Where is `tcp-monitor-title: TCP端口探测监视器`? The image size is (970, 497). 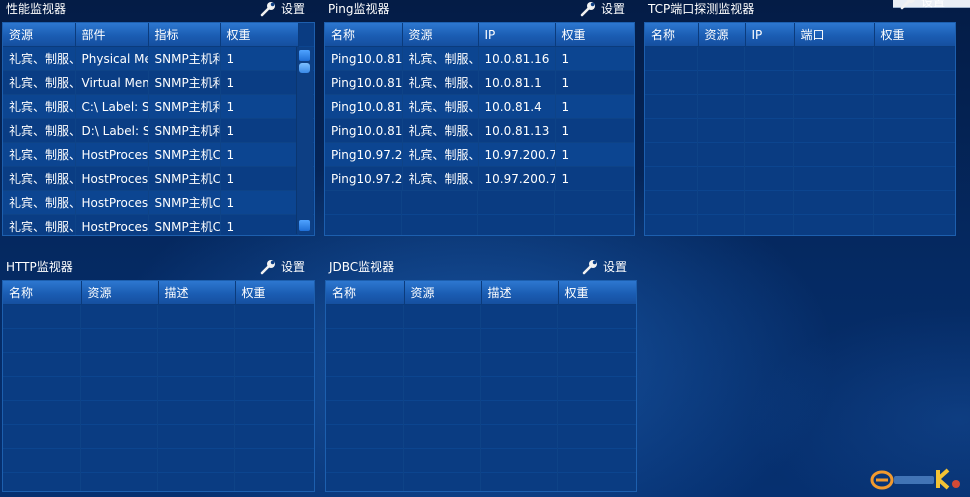
tcp-monitor-title: TCP端口探测监视器 is located at coordinates (701, 9).